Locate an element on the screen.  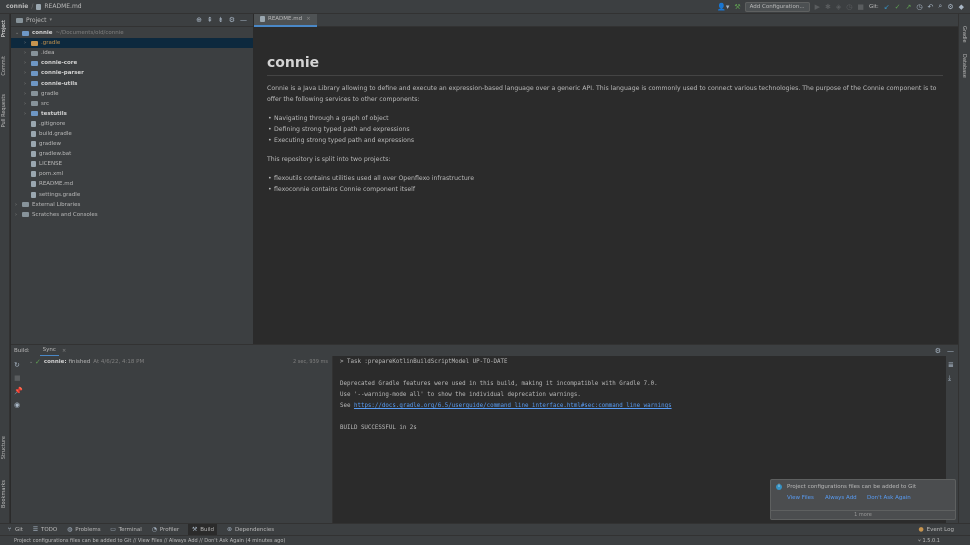
scroll-to-end-icon: ⤓ is located at coordinates (949, 378).